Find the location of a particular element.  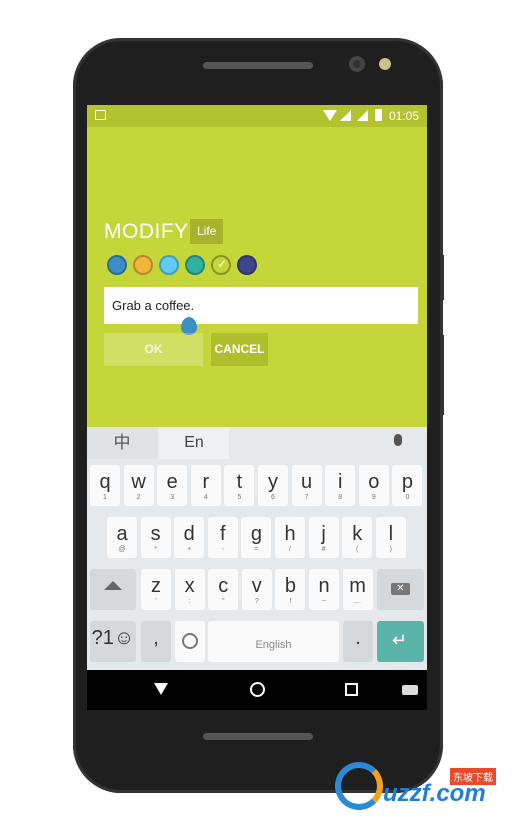

cancel-button: CANCEL is located at coordinates (239, 349).